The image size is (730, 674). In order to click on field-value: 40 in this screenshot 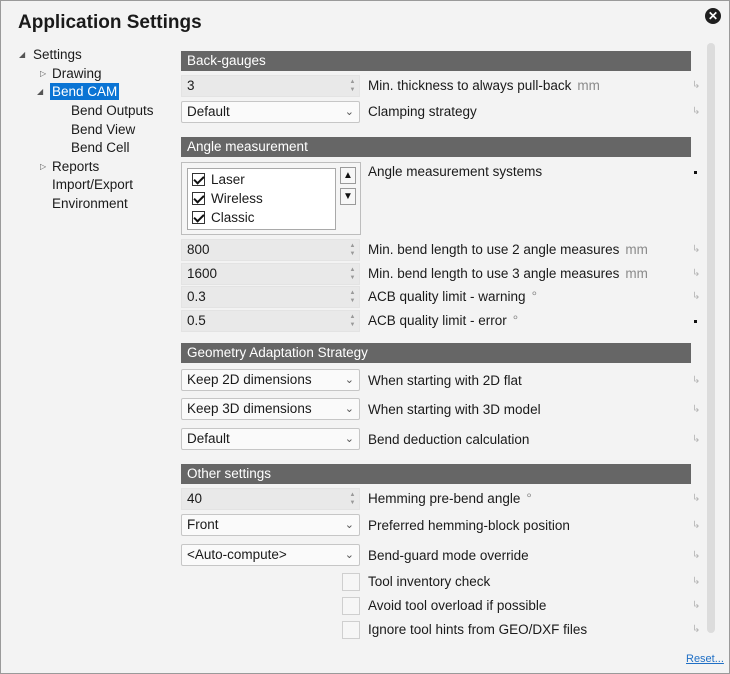, I will do `click(195, 498)`.